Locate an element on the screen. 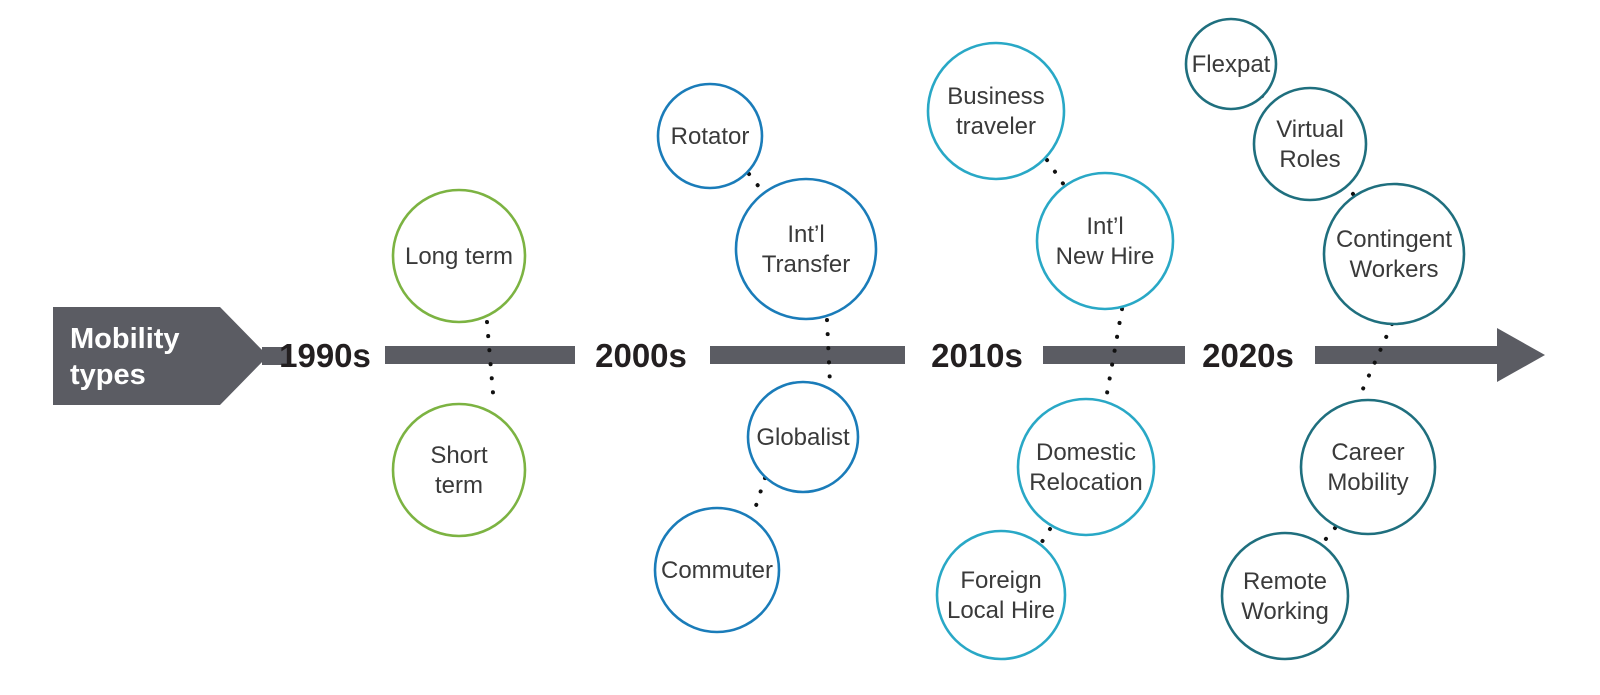  axis-arrowhead is located at coordinates (1521, 355).